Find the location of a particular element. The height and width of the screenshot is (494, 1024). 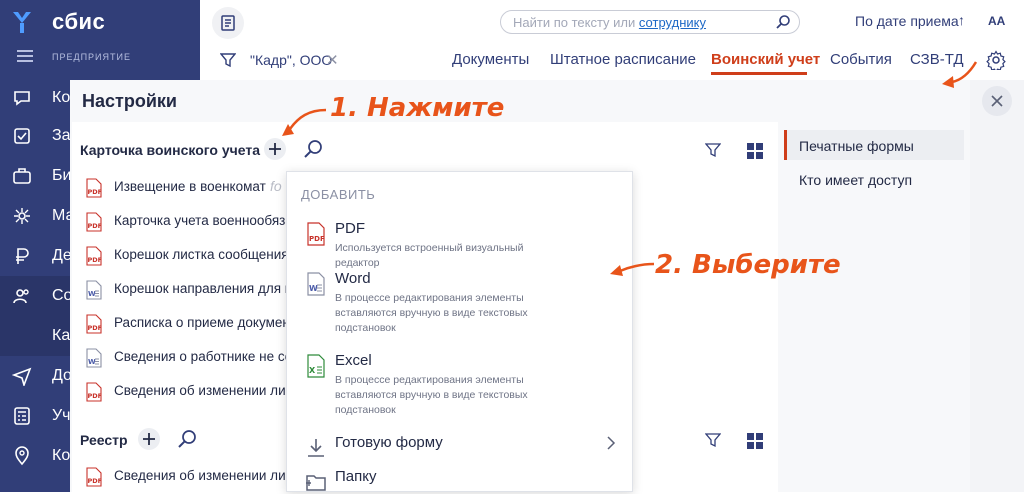

list-item: PDF Карточка учета военнообязанного is located at coordinates (187, 222).